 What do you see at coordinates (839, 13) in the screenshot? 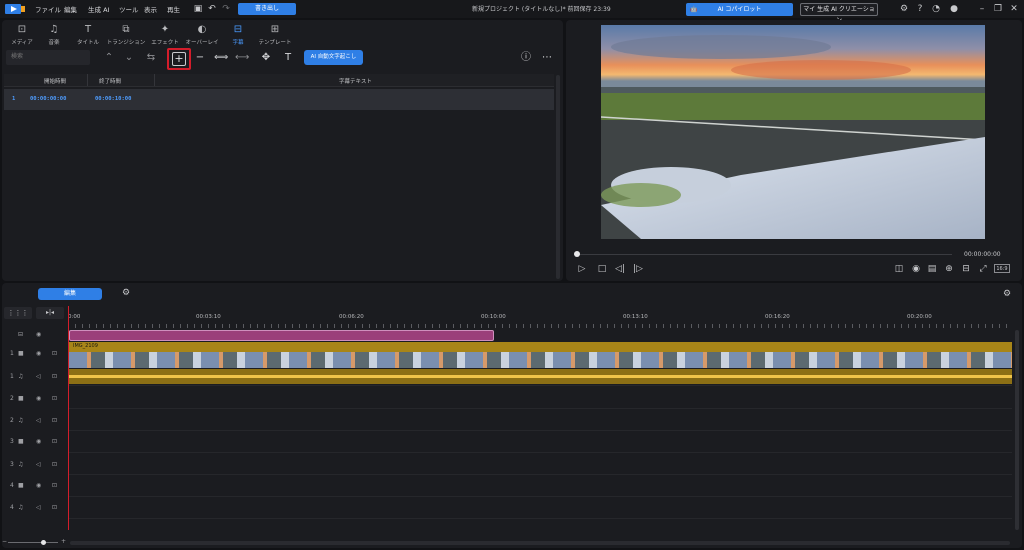
I see `ai-creation-button: マイ 生成 AI クリエーション` at bounding box center [839, 13].